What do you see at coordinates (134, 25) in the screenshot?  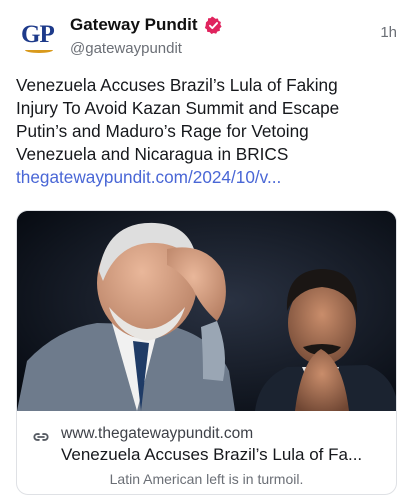 I see `display-name: Gateway Pundit` at bounding box center [134, 25].